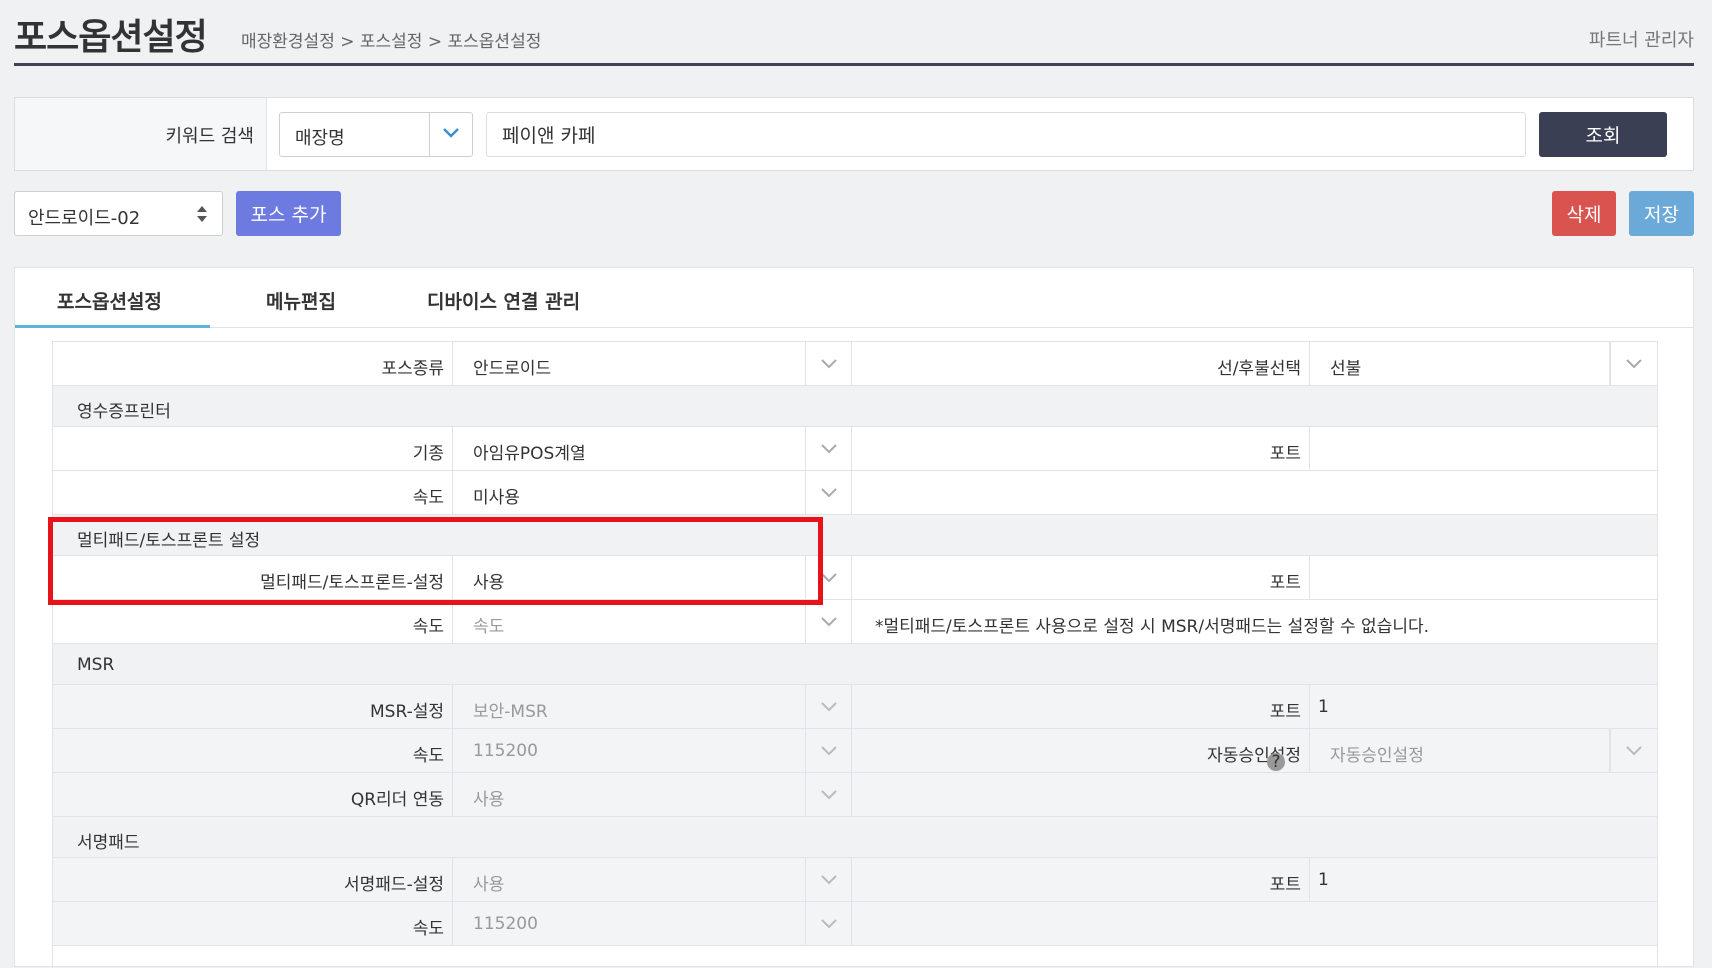  Describe the element at coordinates (412, 369) in the screenshot. I see `pos-type-label: 포스종류` at that location.